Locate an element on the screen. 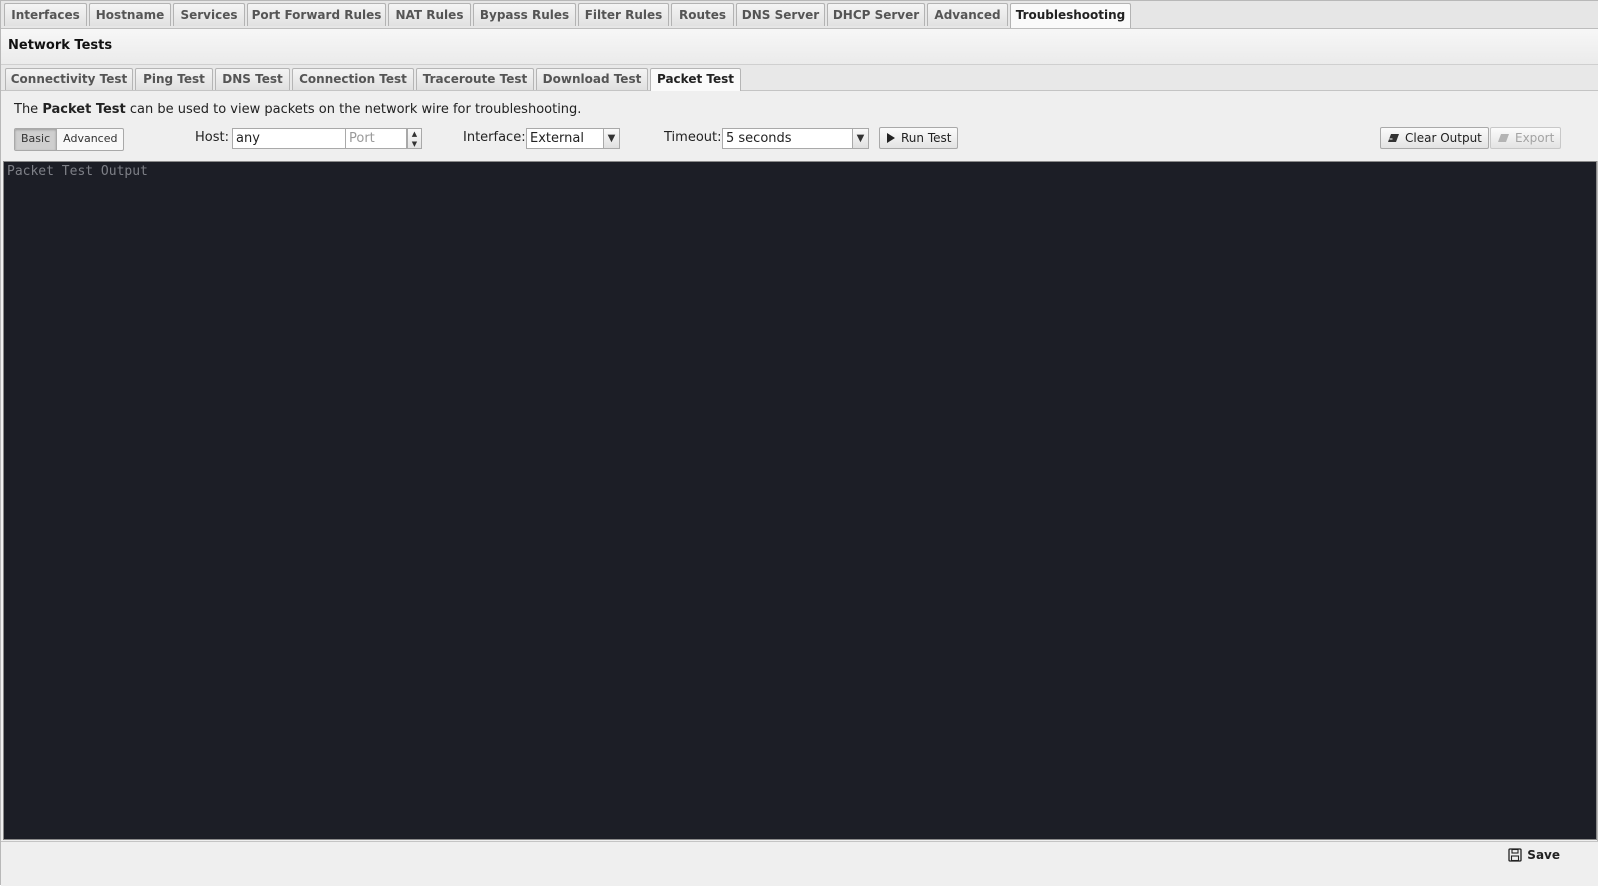 This screenshot has width=1599, height=886. tab-hostname: Hostname is located at coordinates (130, 14).